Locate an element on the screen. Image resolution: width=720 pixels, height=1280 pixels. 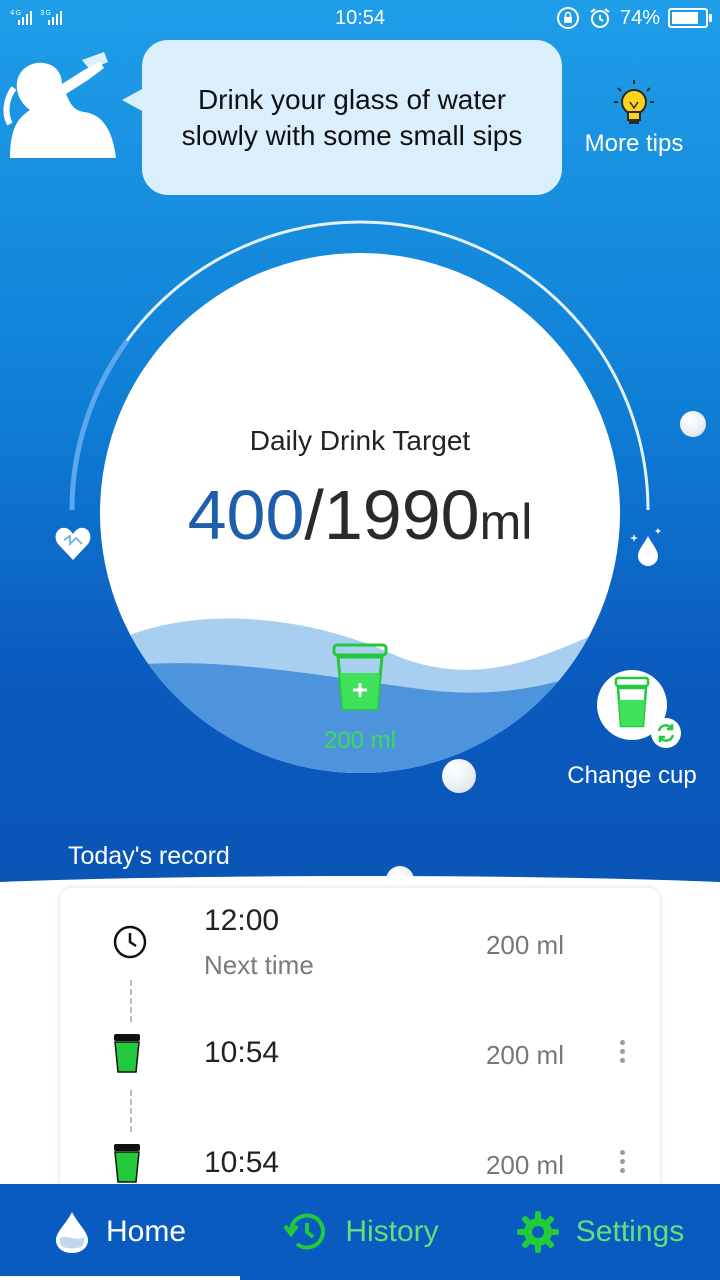
refresh-icon is located at coordinates (666, 733).